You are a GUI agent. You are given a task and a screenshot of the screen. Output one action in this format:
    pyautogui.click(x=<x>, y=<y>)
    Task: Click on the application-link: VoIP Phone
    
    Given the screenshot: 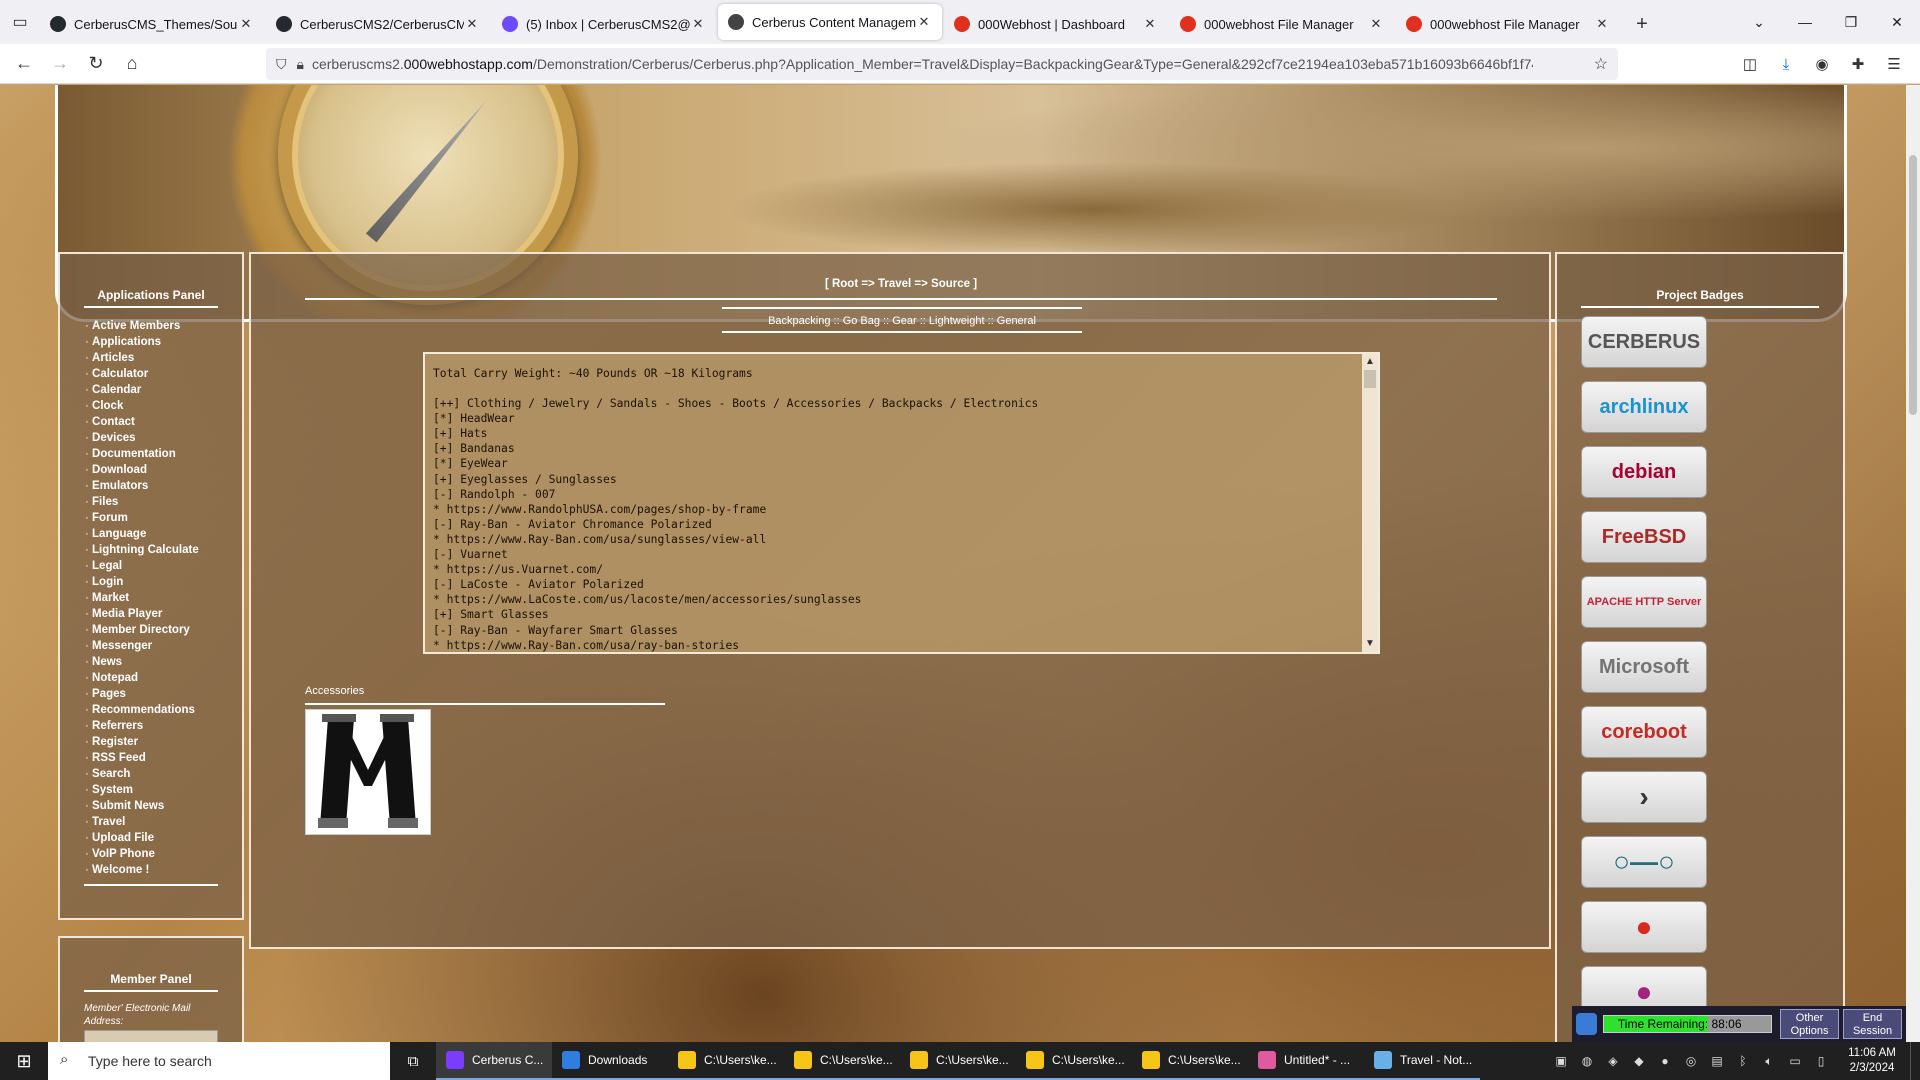 What is the action you would take?
    pyautogui.click(x=163, y=854)
    